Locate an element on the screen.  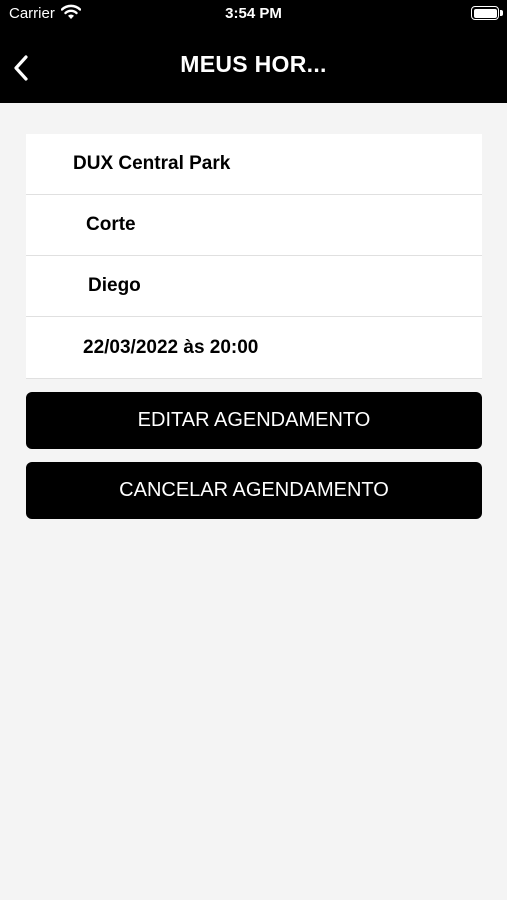
service-label: Corte is located at coordinates (111, 224).